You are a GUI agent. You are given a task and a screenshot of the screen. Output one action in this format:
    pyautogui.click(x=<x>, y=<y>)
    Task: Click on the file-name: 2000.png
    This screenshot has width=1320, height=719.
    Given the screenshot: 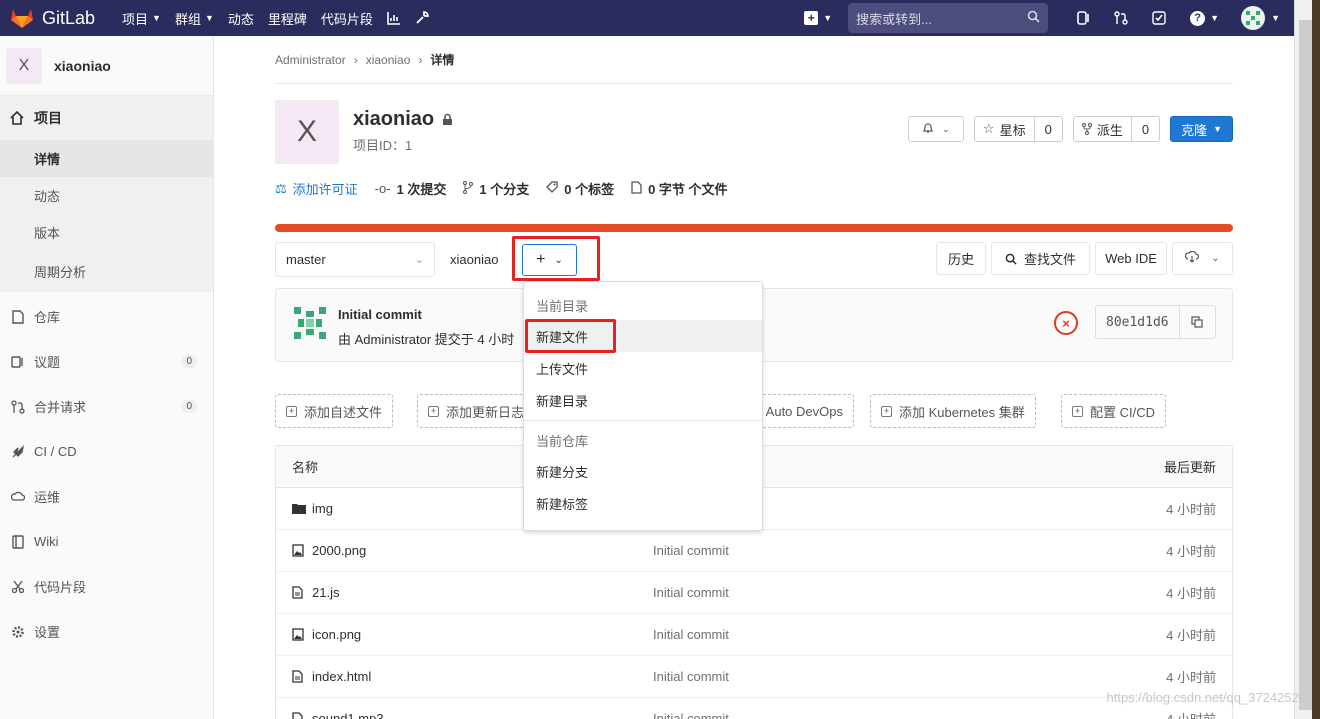 What is the action you would take?
    pyautogui.click(x=339, y=550)
    